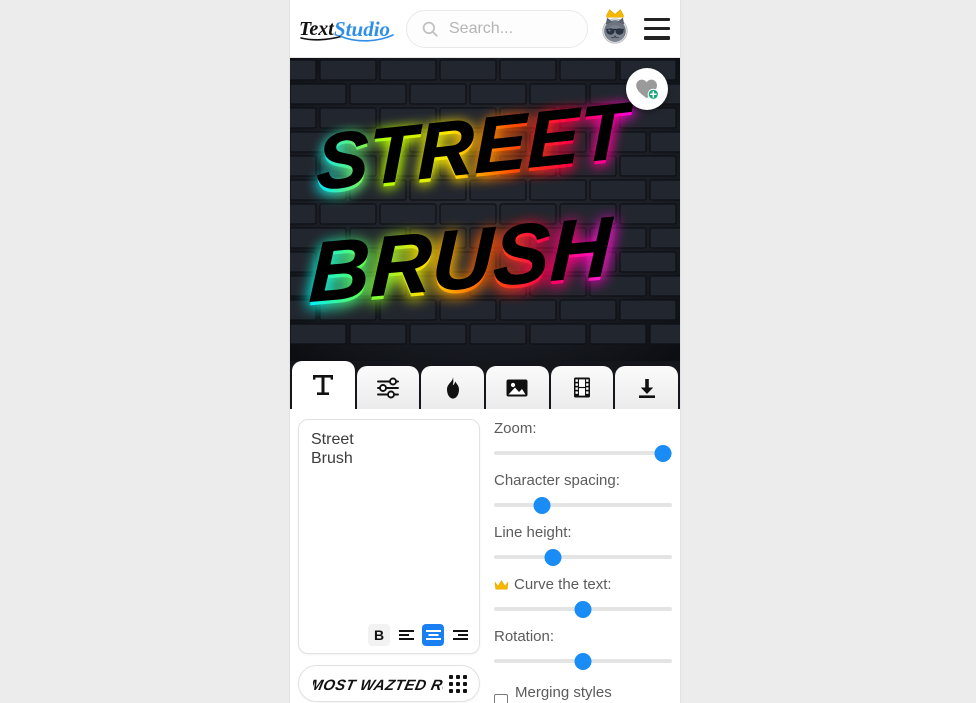  Describe the element at coordinates (583, 544) in the screenshot. I see `control-line-height: Line height:` at that location.